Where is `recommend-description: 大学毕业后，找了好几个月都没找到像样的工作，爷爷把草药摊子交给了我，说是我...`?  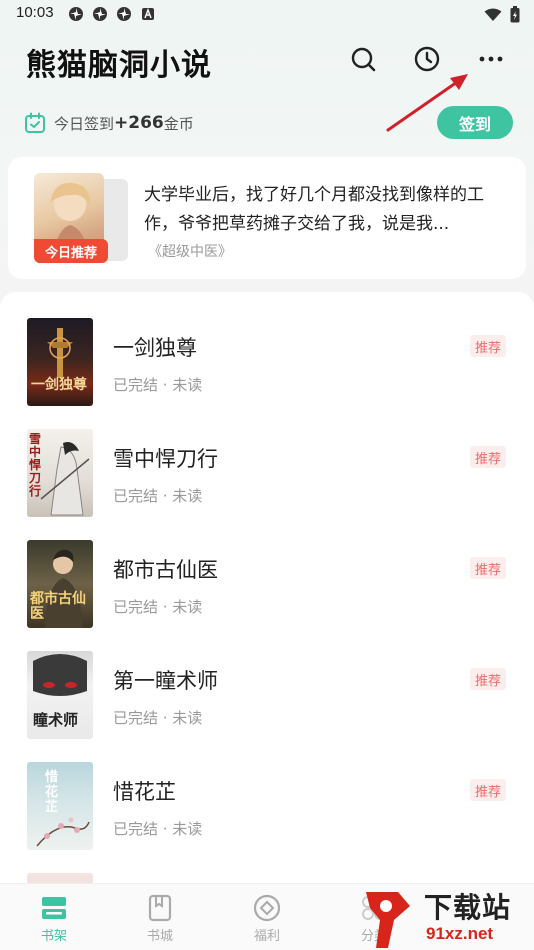
recommend-description: 大学毕业后，找了好几个月都没找到像样的工作，爷爷把草药摊子交给了我，说是我... is located at coordinates (314, 209).